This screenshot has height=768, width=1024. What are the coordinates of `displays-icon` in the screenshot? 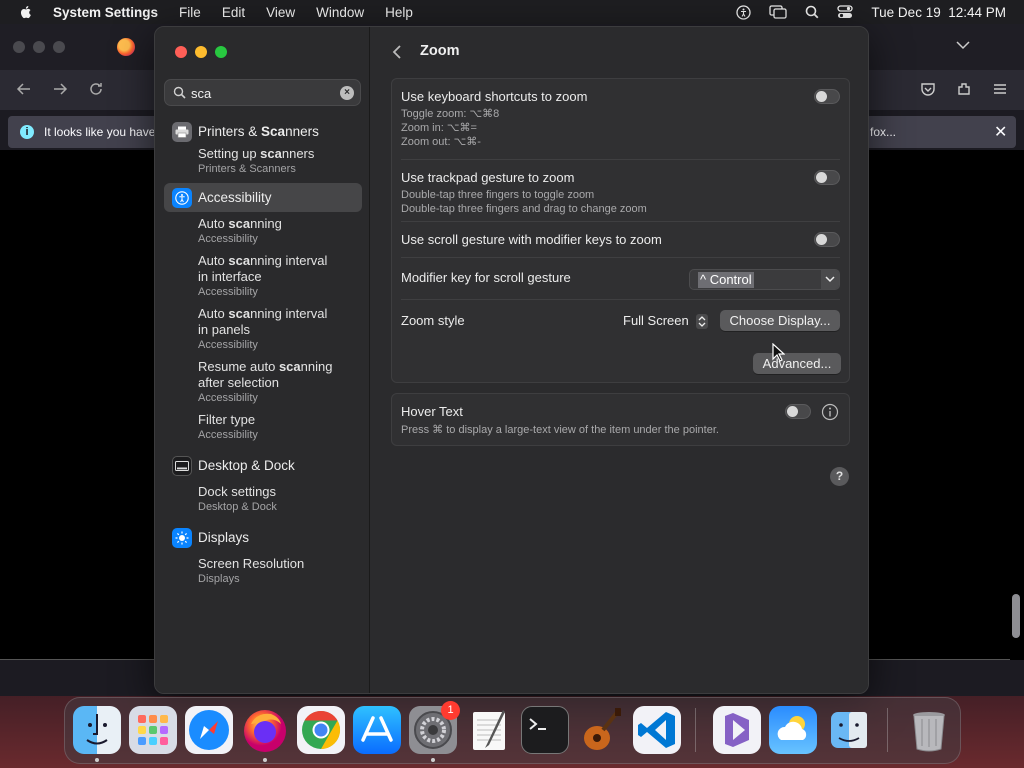 It's located at (182, 537).